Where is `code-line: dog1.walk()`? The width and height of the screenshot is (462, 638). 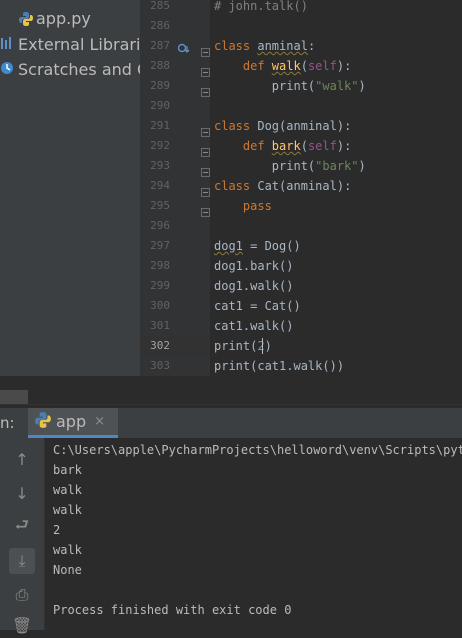
code-line: dog1.walk() is located at coordinates (253, 286).